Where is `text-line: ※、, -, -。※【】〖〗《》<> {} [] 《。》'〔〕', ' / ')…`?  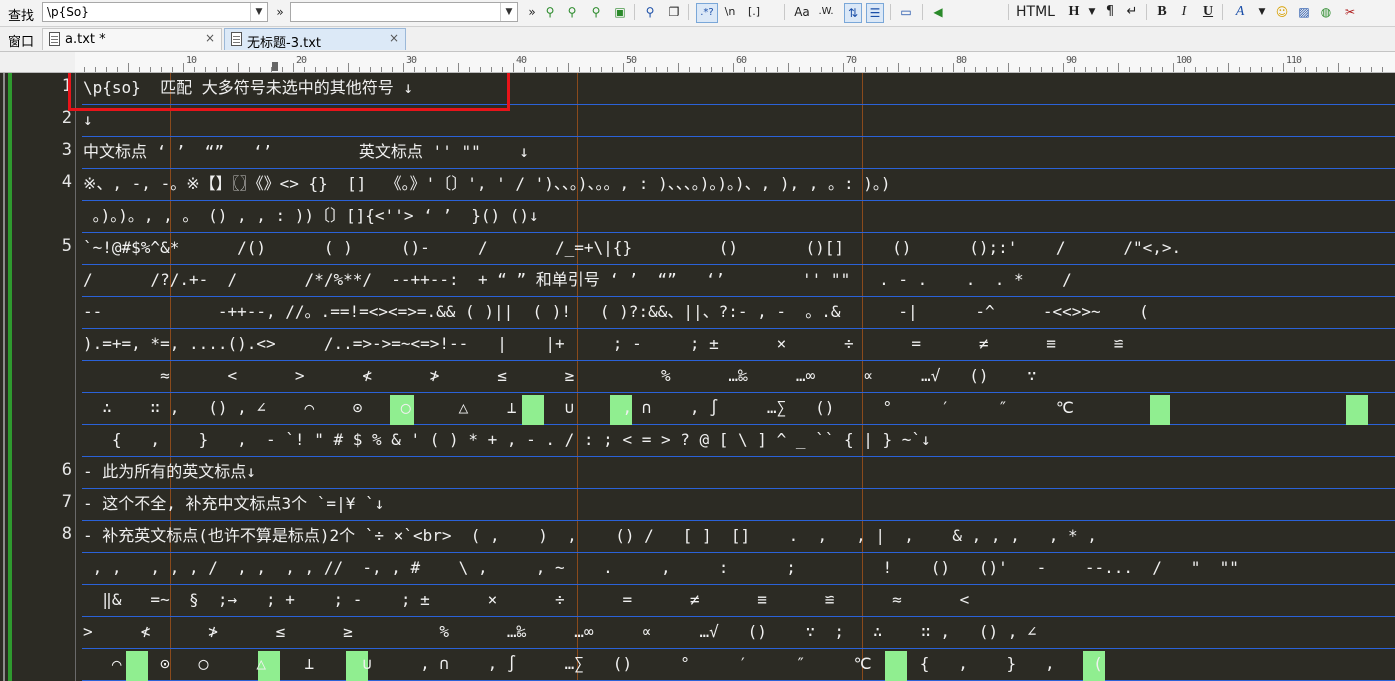 text-line: ※、, -, -。※【】〖〗《》<> {} [] 《。》'〔〕', ' / ')… is located at coordinates (739, 184).